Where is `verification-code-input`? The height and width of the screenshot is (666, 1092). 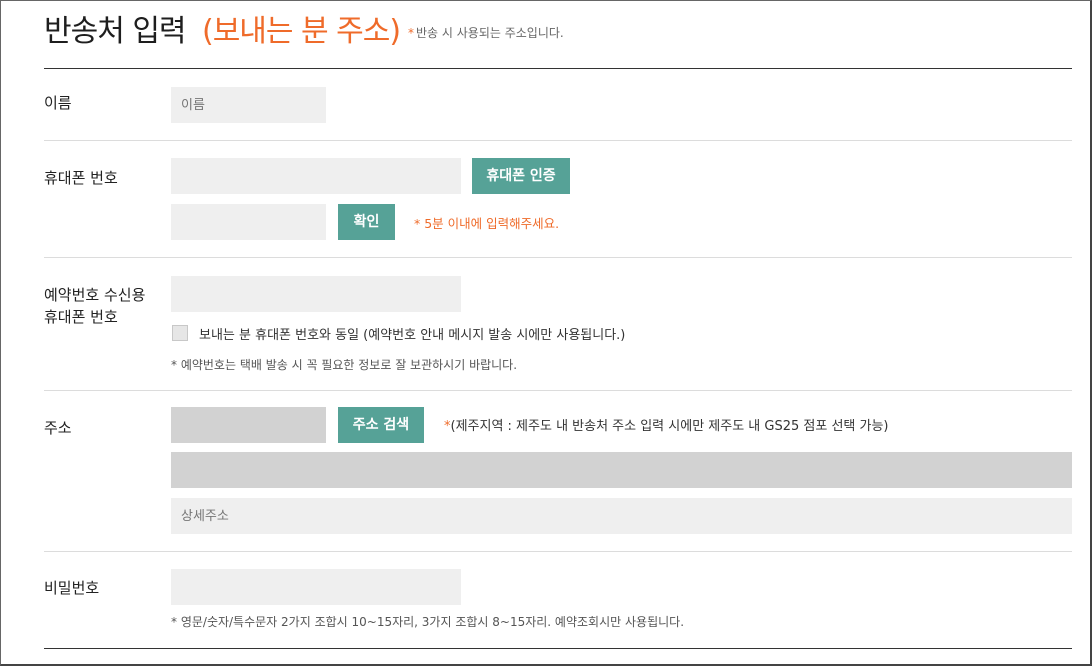 verification-code-input is located at coordinates (248, 222).